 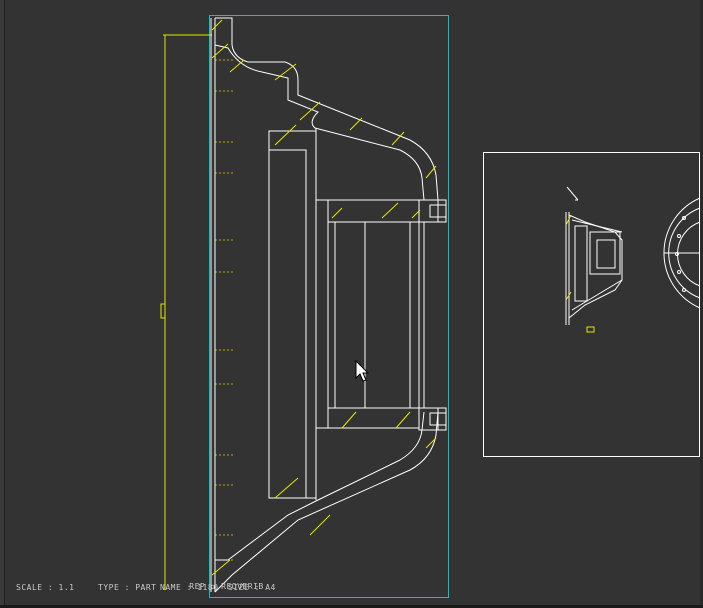 What do you see at coordinates (225, 310) in the screenshot?
I see `centerline-ticks` at bounding box center [225, 310].